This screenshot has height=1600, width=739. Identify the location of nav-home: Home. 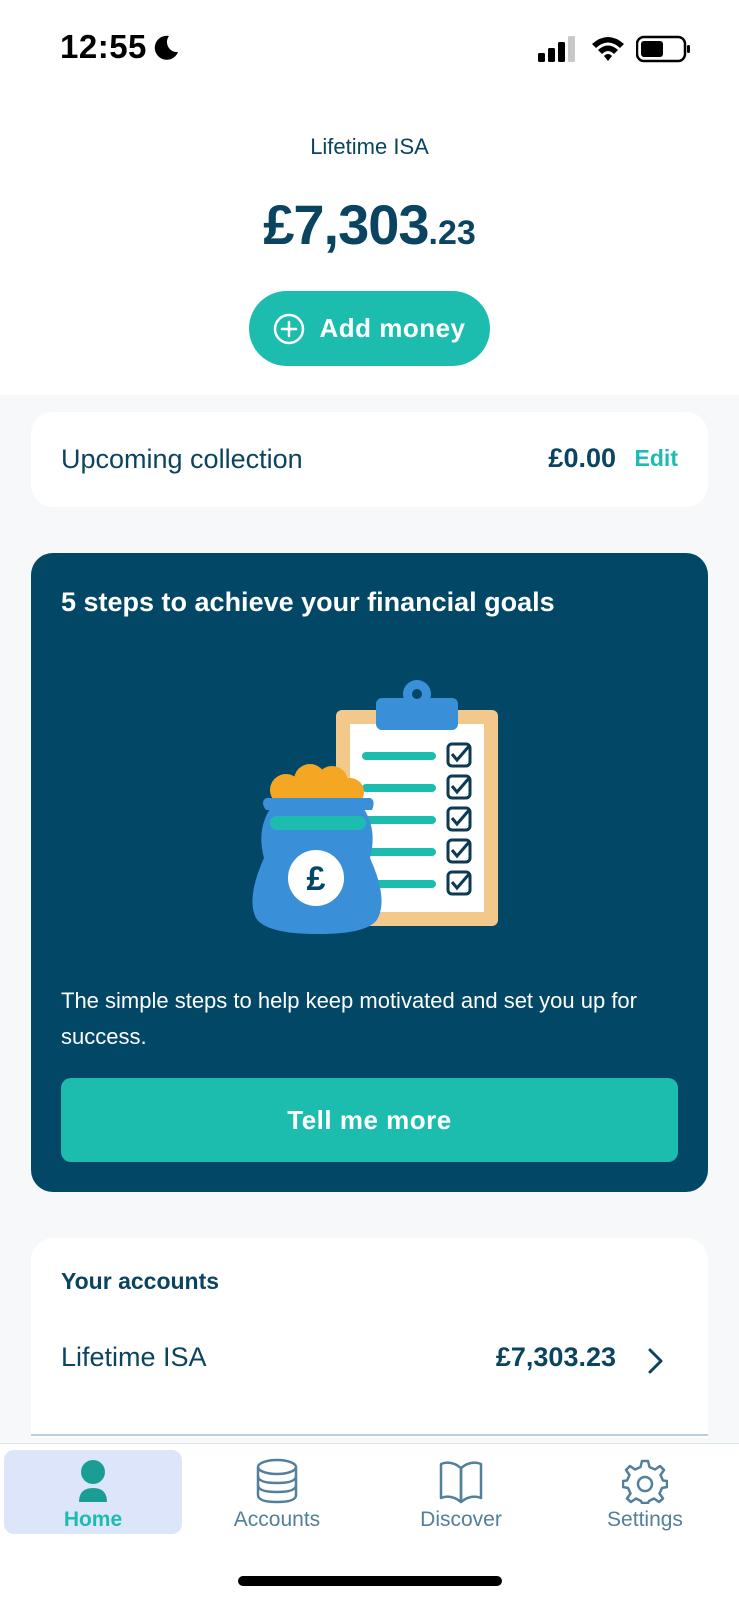
(93, 1492).